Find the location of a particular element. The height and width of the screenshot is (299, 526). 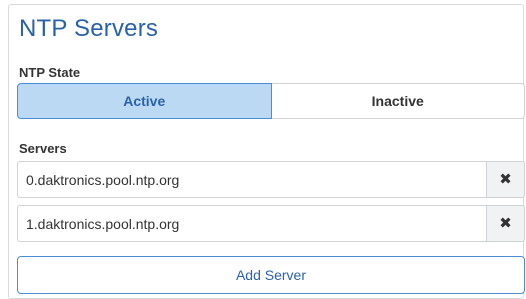

remove-server-button-0: ✖ is located at coordinates (505, 179).